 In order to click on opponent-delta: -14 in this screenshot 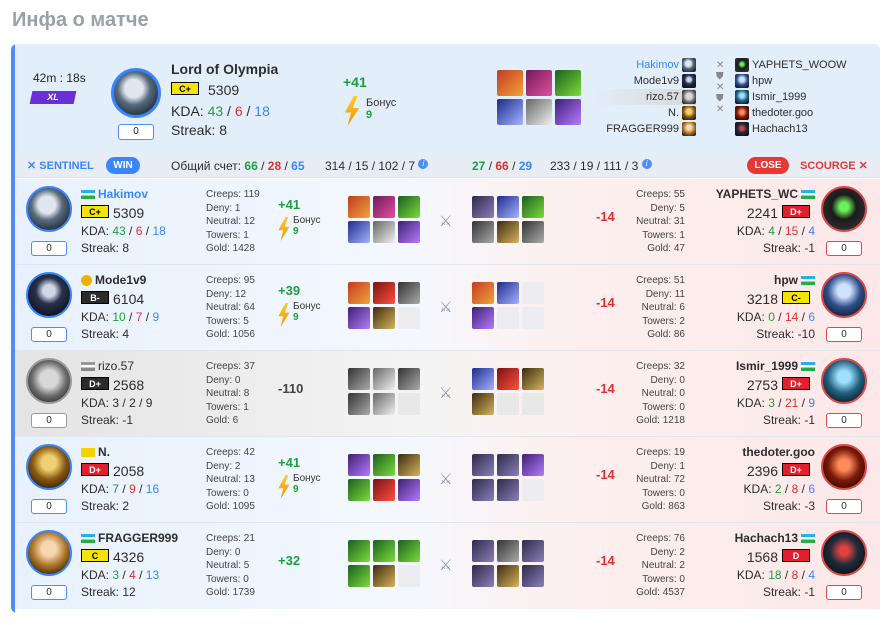, I will do `click(605, 560)`.